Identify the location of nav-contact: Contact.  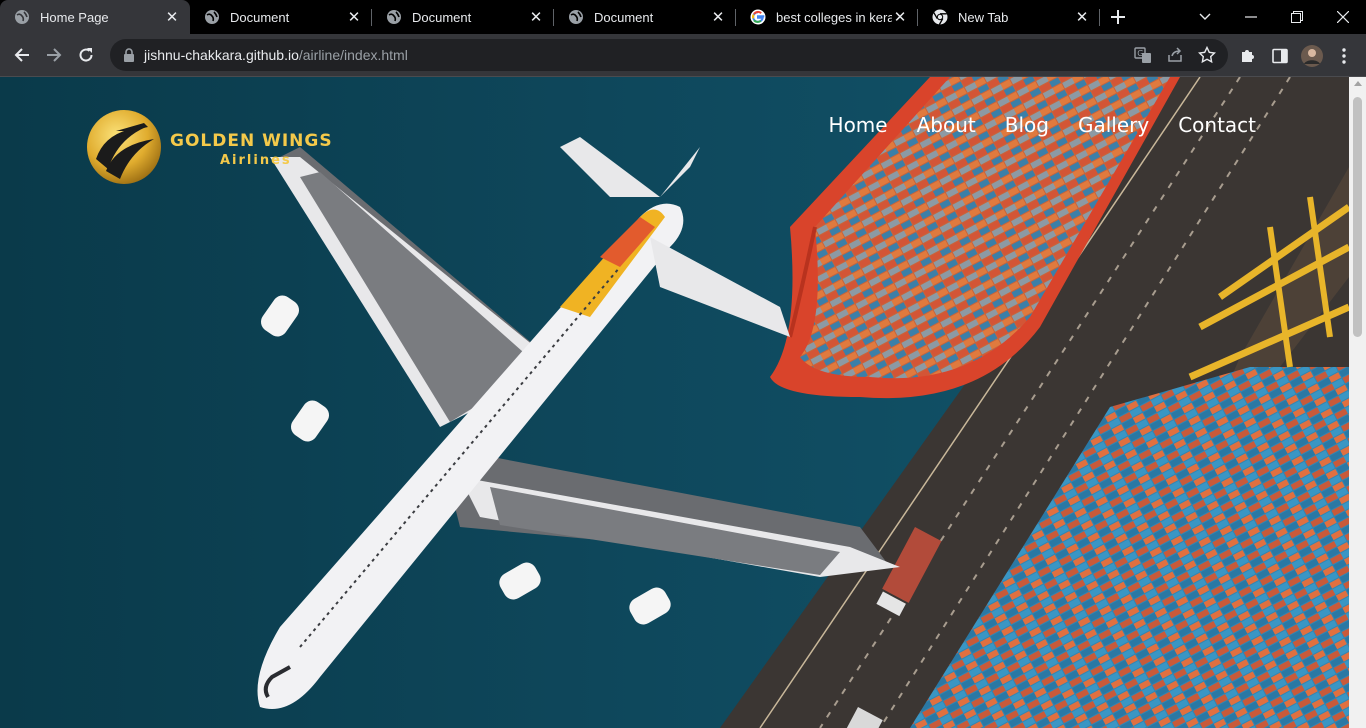
(1217, 125).